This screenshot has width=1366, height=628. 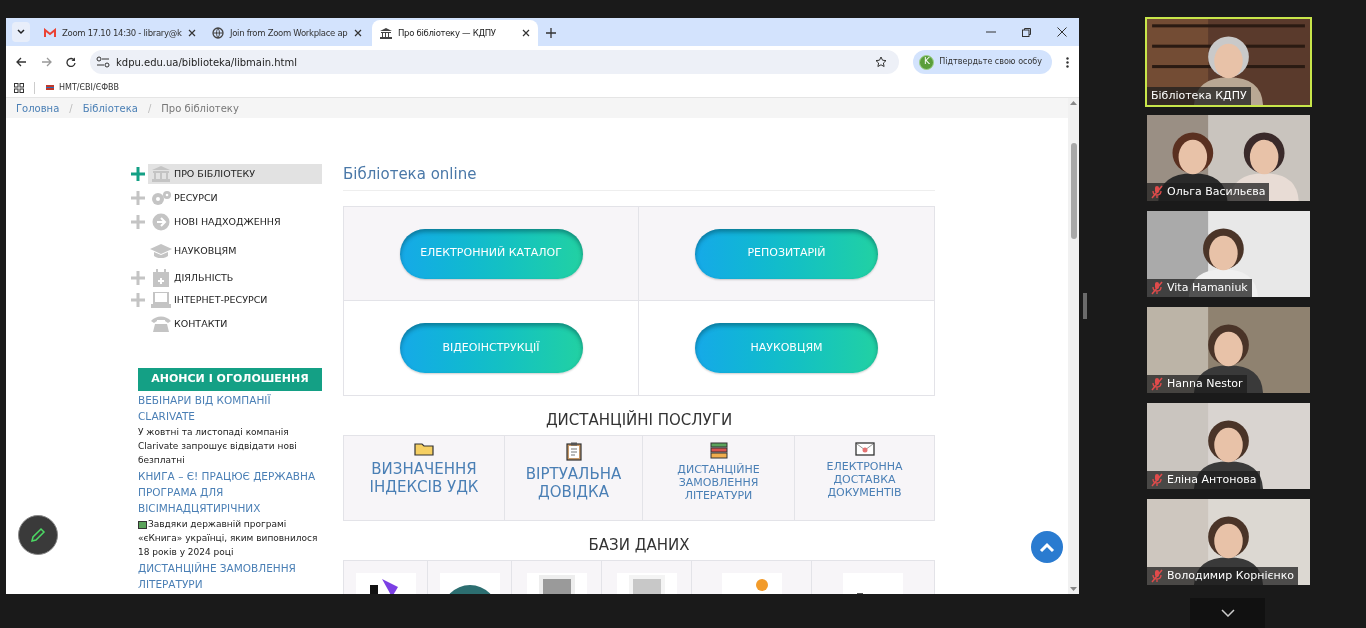 What do you see at coordinates (1207, 287) in the screenshot?
I see `participant-name: Vita Hamaniuk` at bounding box center [1207, 287].